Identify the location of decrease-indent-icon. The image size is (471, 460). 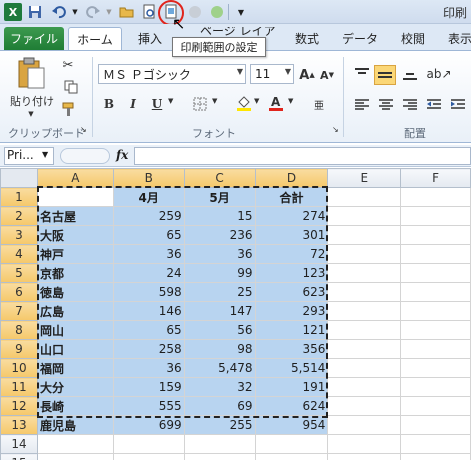
(434, 104).